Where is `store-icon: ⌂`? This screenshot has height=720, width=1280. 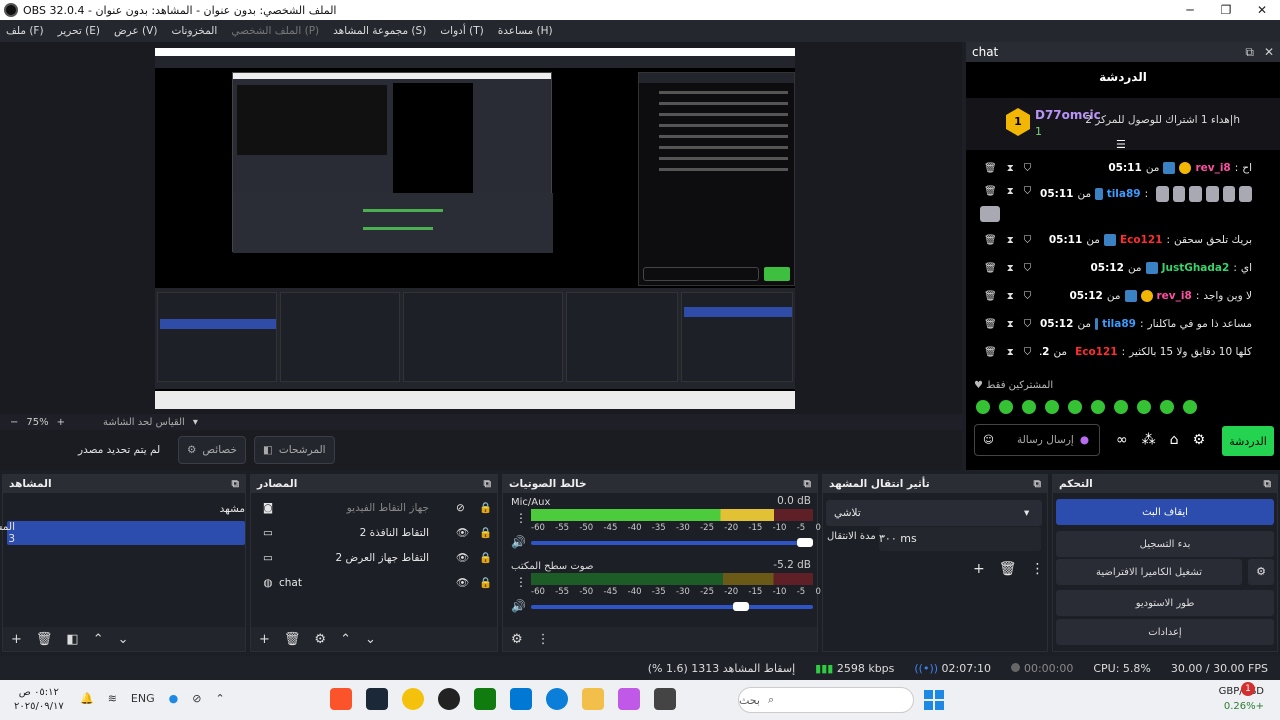
store-icon: ⌂ is located at coordinates (1174, 440).